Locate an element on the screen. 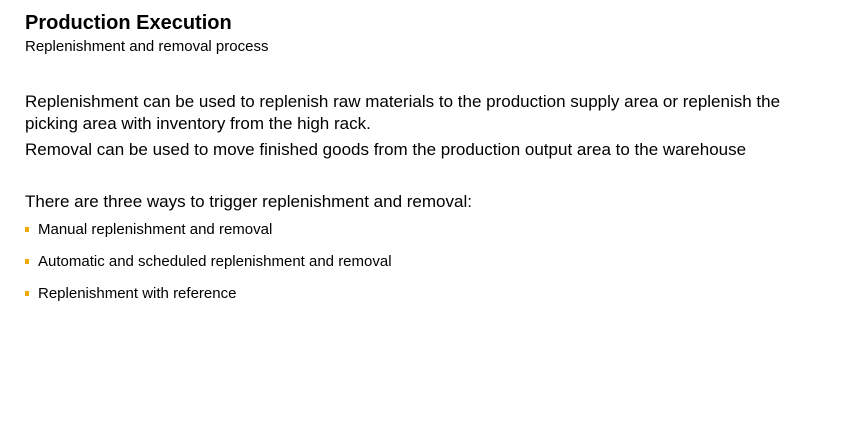  page-subtitle: Replenishment and removal process is located at coordinates (147, 46).